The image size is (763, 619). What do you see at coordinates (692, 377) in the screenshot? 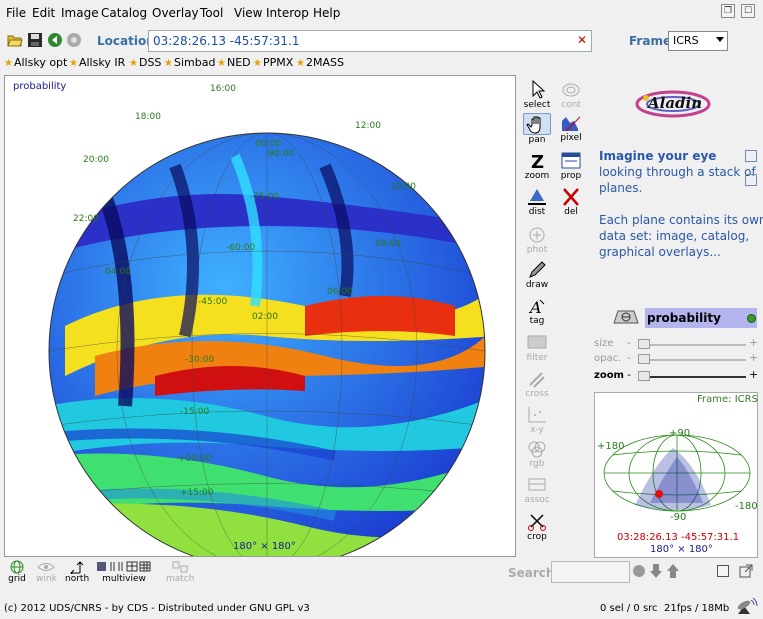
I see `zoom-slider` at bounding box center [692, 377].